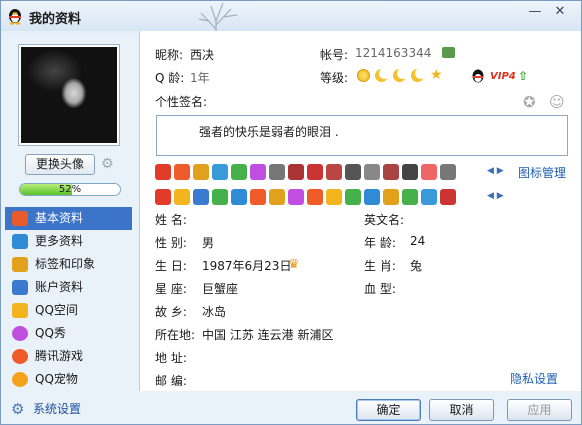 The height and width of the screenshot is (425, 582). What do you see at coordinates (59, 356) in the screenshot?
I see `sidebar-item-label: 腾讯游戏` at bounding box center [59, 356].